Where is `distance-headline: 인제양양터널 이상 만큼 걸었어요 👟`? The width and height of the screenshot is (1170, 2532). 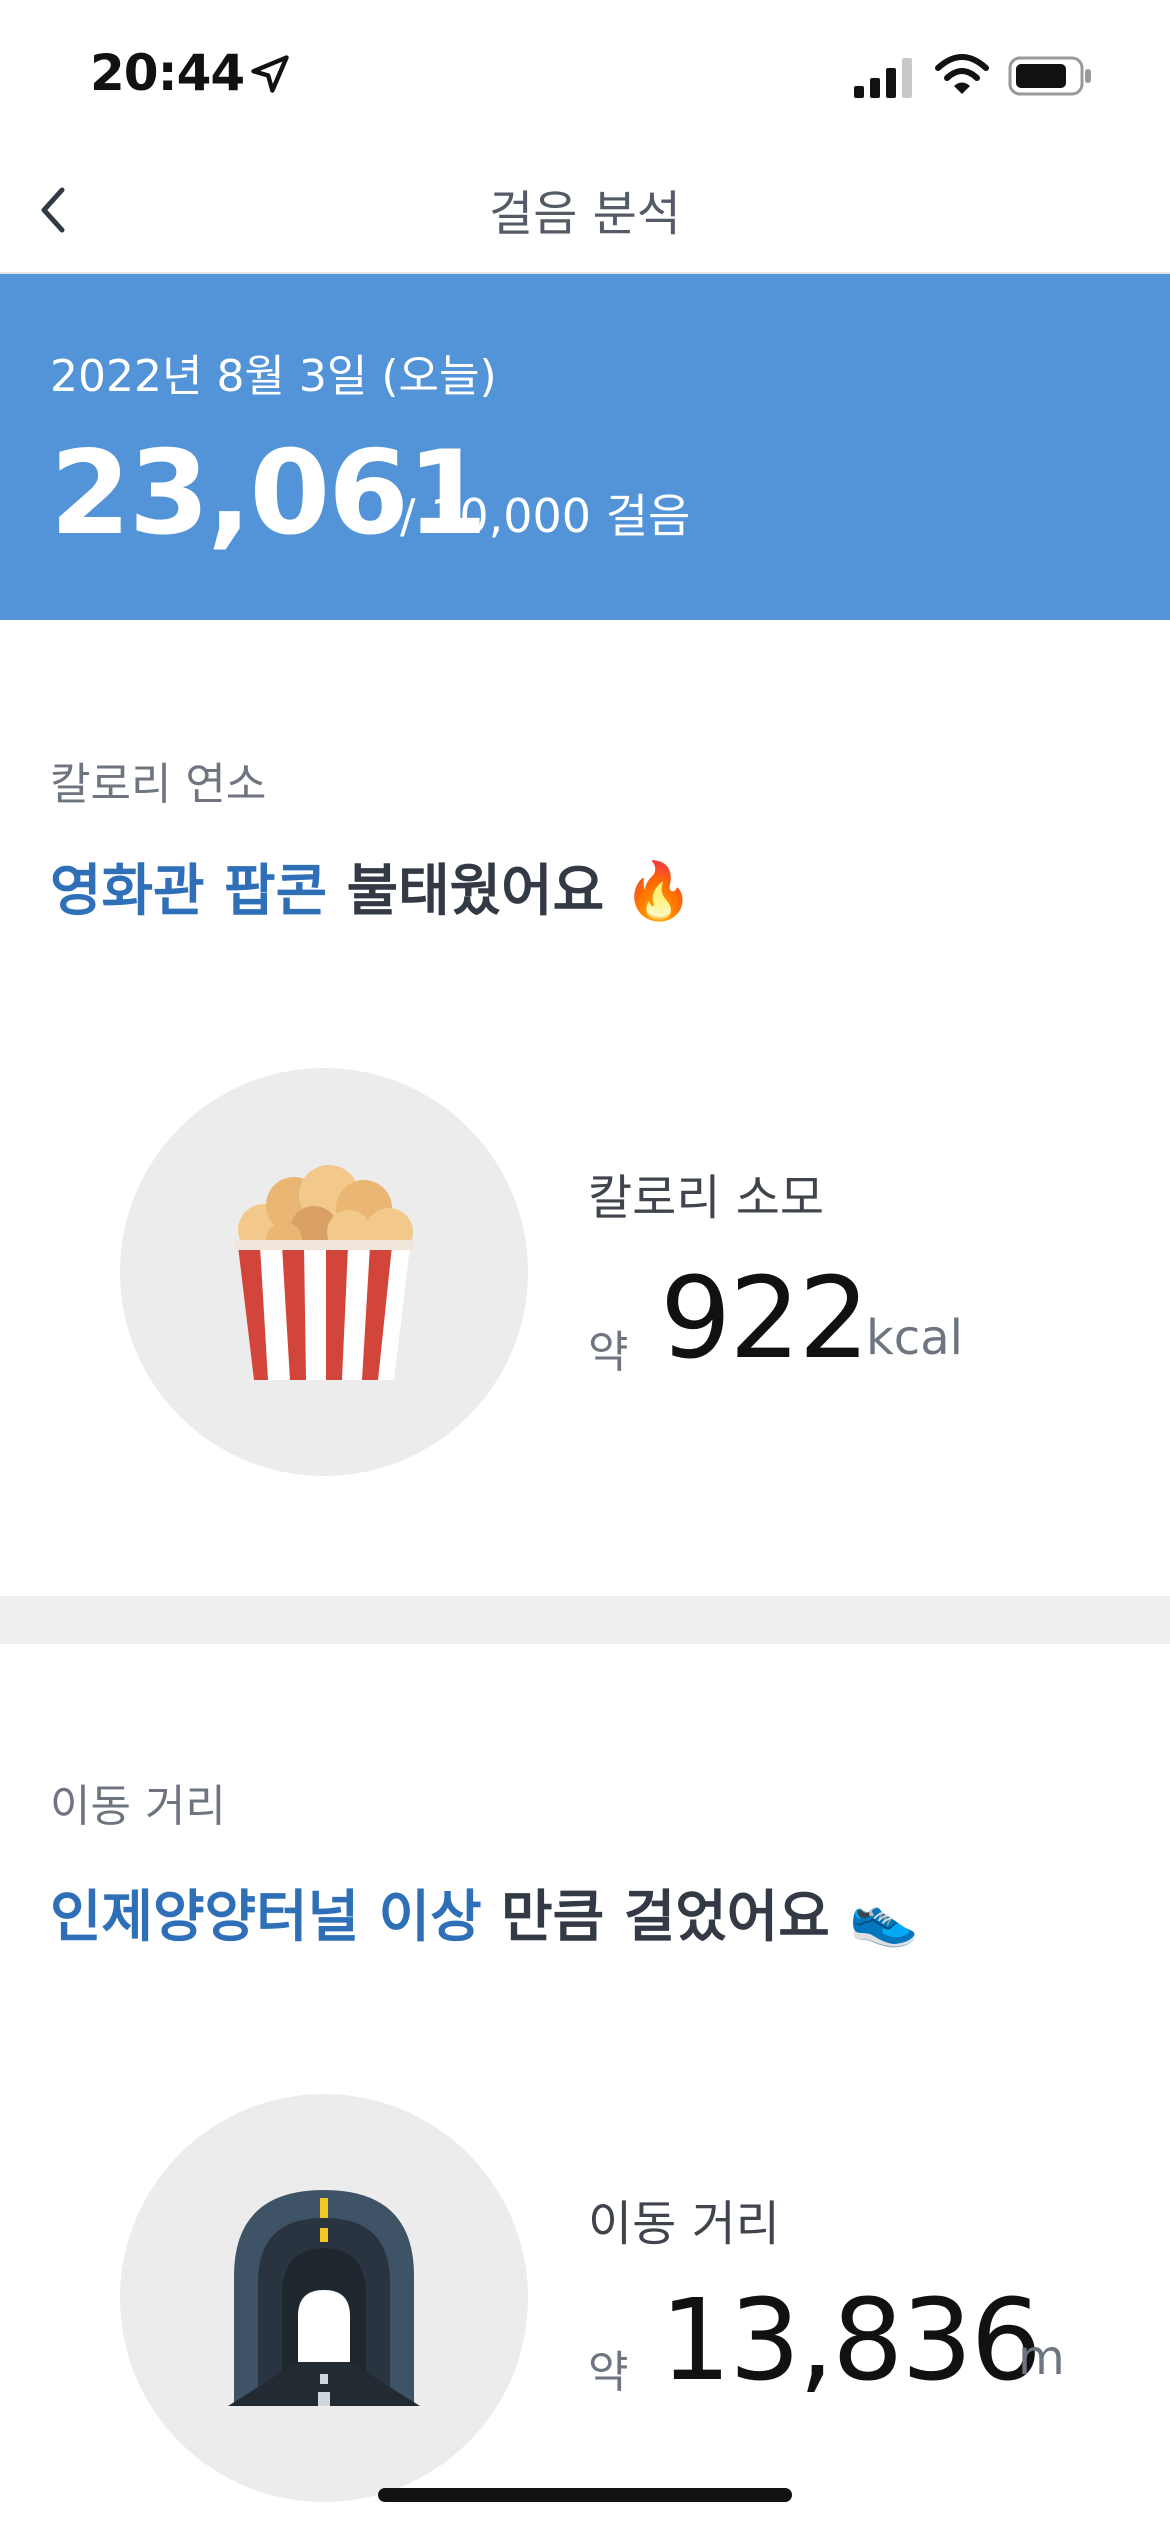
distance-headline: 인제양양터널 이상 만큼 걸었어요 👟 is located at coordinates (484, 1912).